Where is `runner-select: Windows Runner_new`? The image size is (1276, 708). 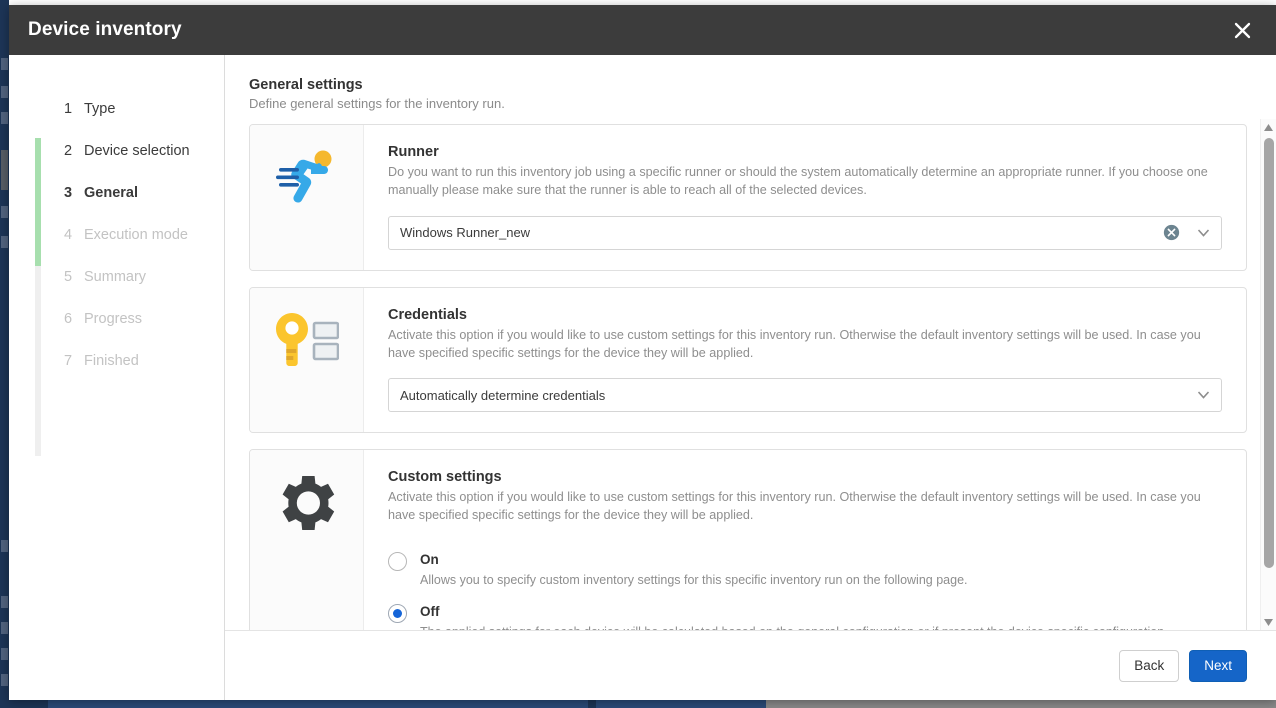
runner-select: Windows Runner_new is located at coordinates (805, 232).